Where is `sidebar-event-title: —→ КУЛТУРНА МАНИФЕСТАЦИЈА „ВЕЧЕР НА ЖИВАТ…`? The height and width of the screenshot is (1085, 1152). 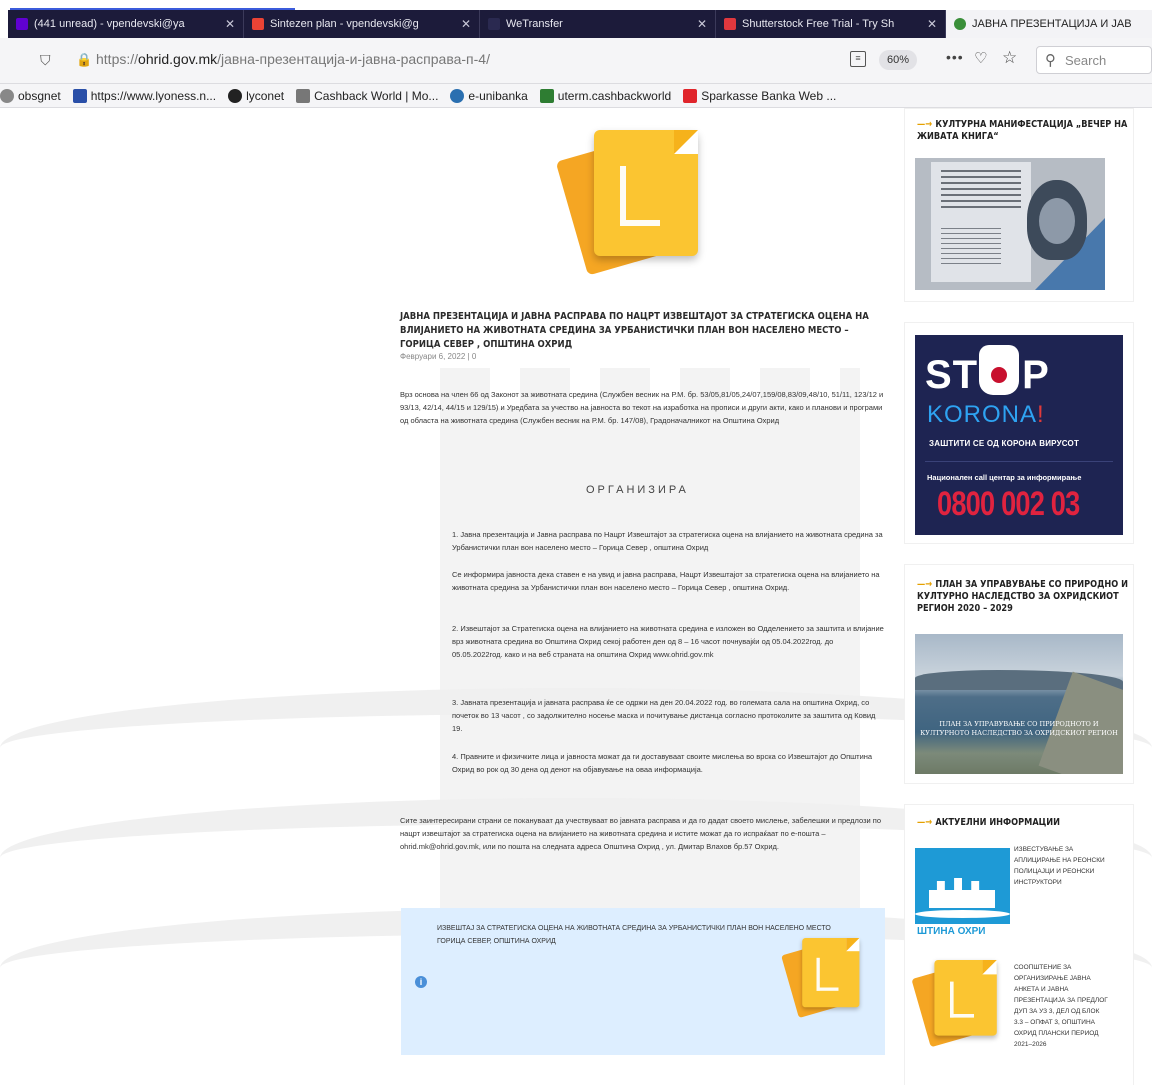 sidebar-event-title: —→ КУЛТУРНА МАНИФЕСТАЦИЈА „ВЕЧЕР НА ЖИВАТ… is located at coordinates (1023, 131).